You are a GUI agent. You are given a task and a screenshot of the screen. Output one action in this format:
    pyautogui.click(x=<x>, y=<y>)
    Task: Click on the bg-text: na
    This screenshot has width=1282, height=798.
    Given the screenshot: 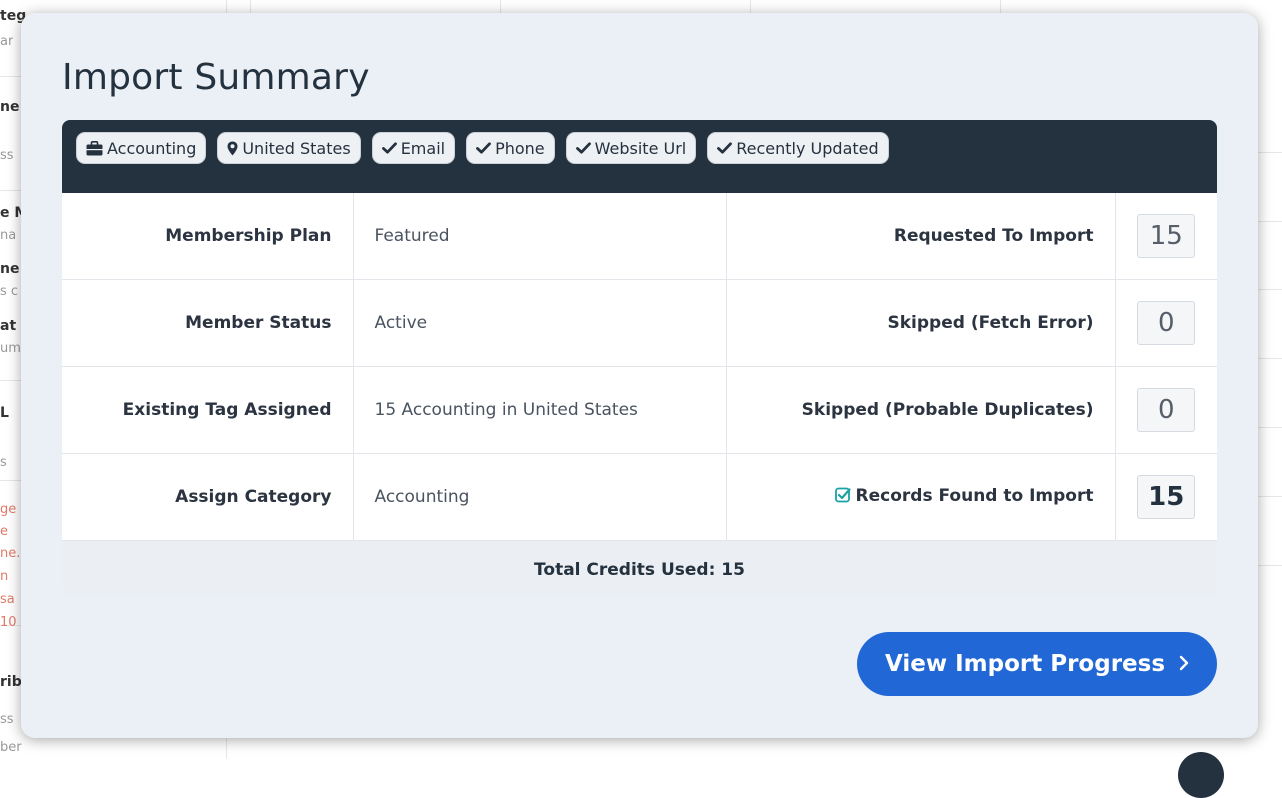 What is the action you would take?
    pyautogui.click(x=8, y=235)
    